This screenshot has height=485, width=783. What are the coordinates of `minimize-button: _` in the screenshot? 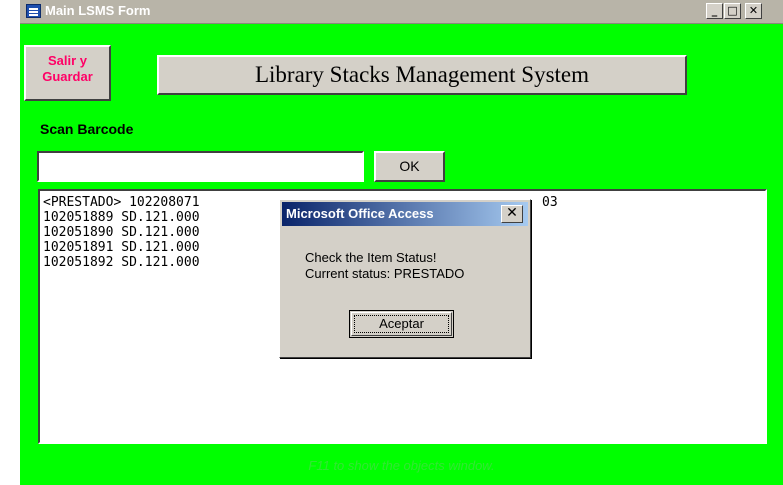 It's located at (714, 11).